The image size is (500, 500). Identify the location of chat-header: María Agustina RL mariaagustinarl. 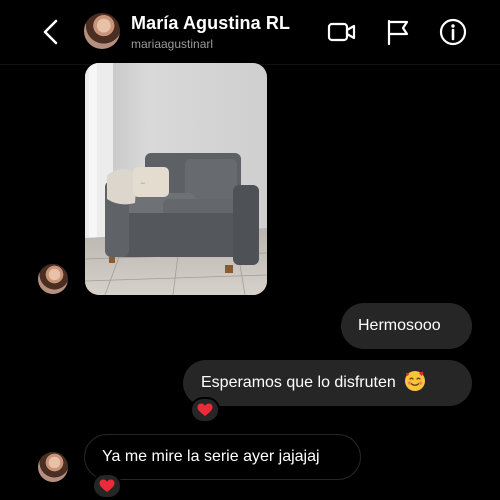
(250, 32).